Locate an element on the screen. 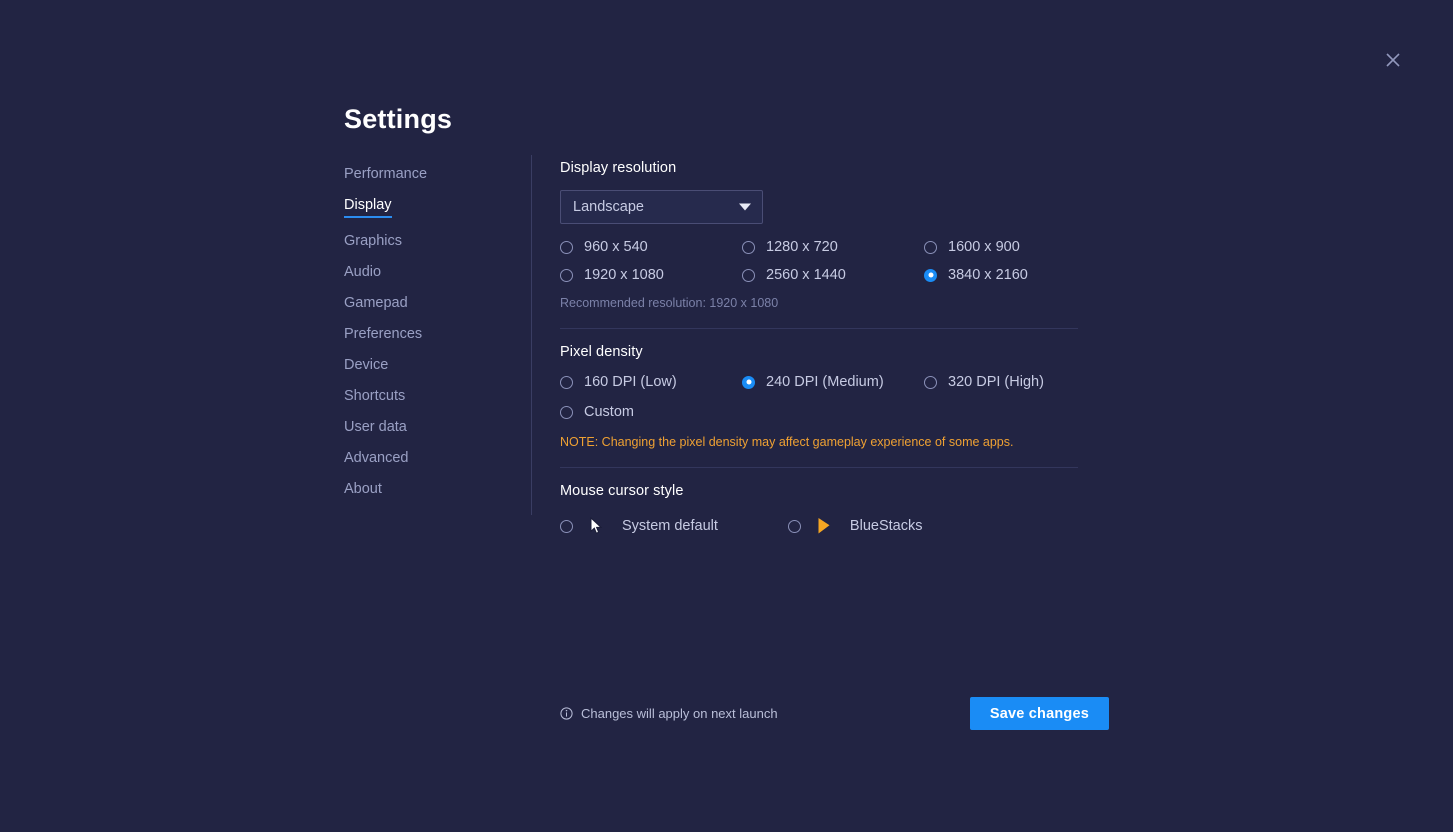 This screenshot has height=832, width=1453. resolution-option-2560x1440: 2560 x 1440 is located at coordinates (833, 275).